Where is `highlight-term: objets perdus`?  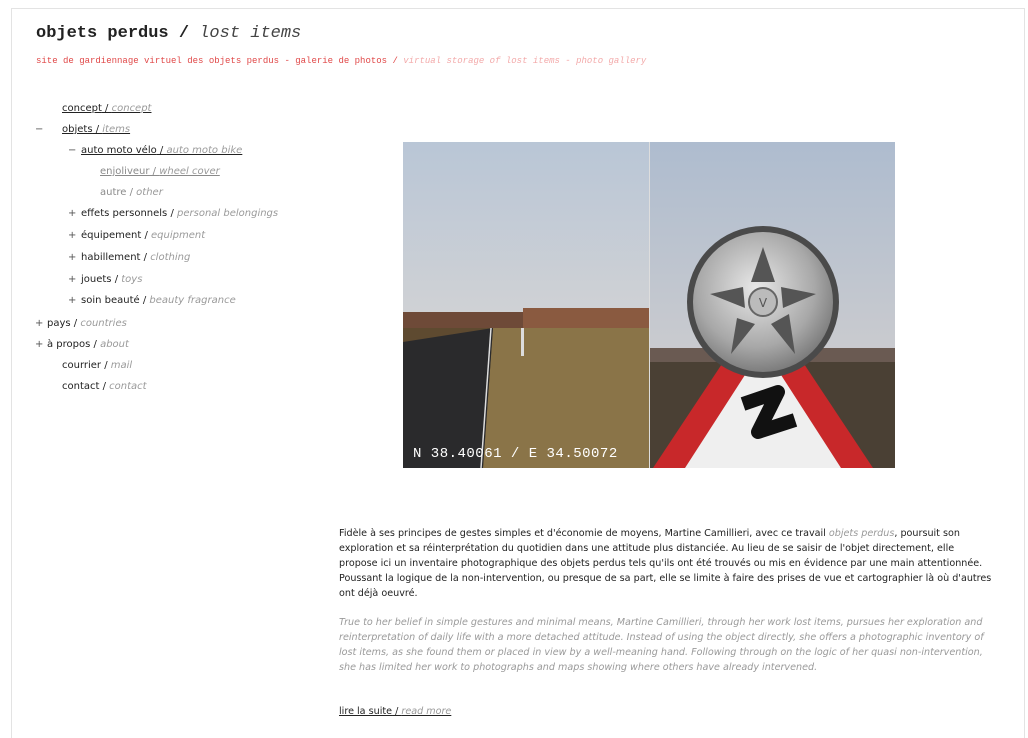
highlight-term: objets perdus is located at coordinates (861, 533).